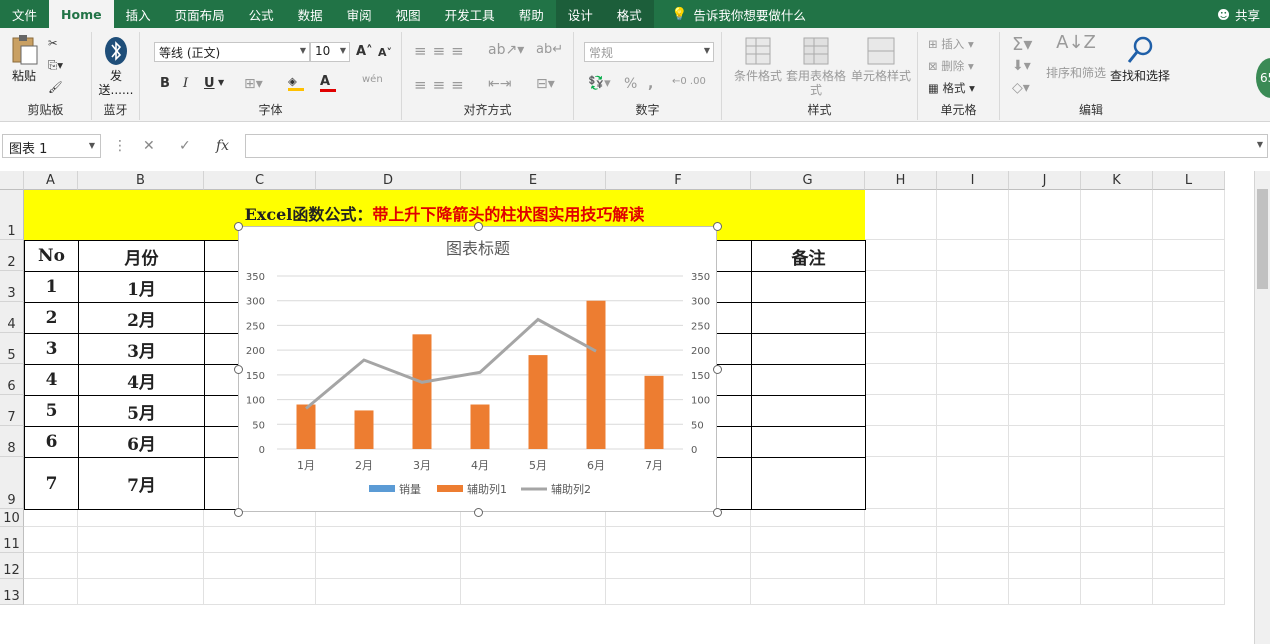  Describe the element at coordinates (185, 146) in the screenshot. I see `confirm-icon: ✓` at that location.